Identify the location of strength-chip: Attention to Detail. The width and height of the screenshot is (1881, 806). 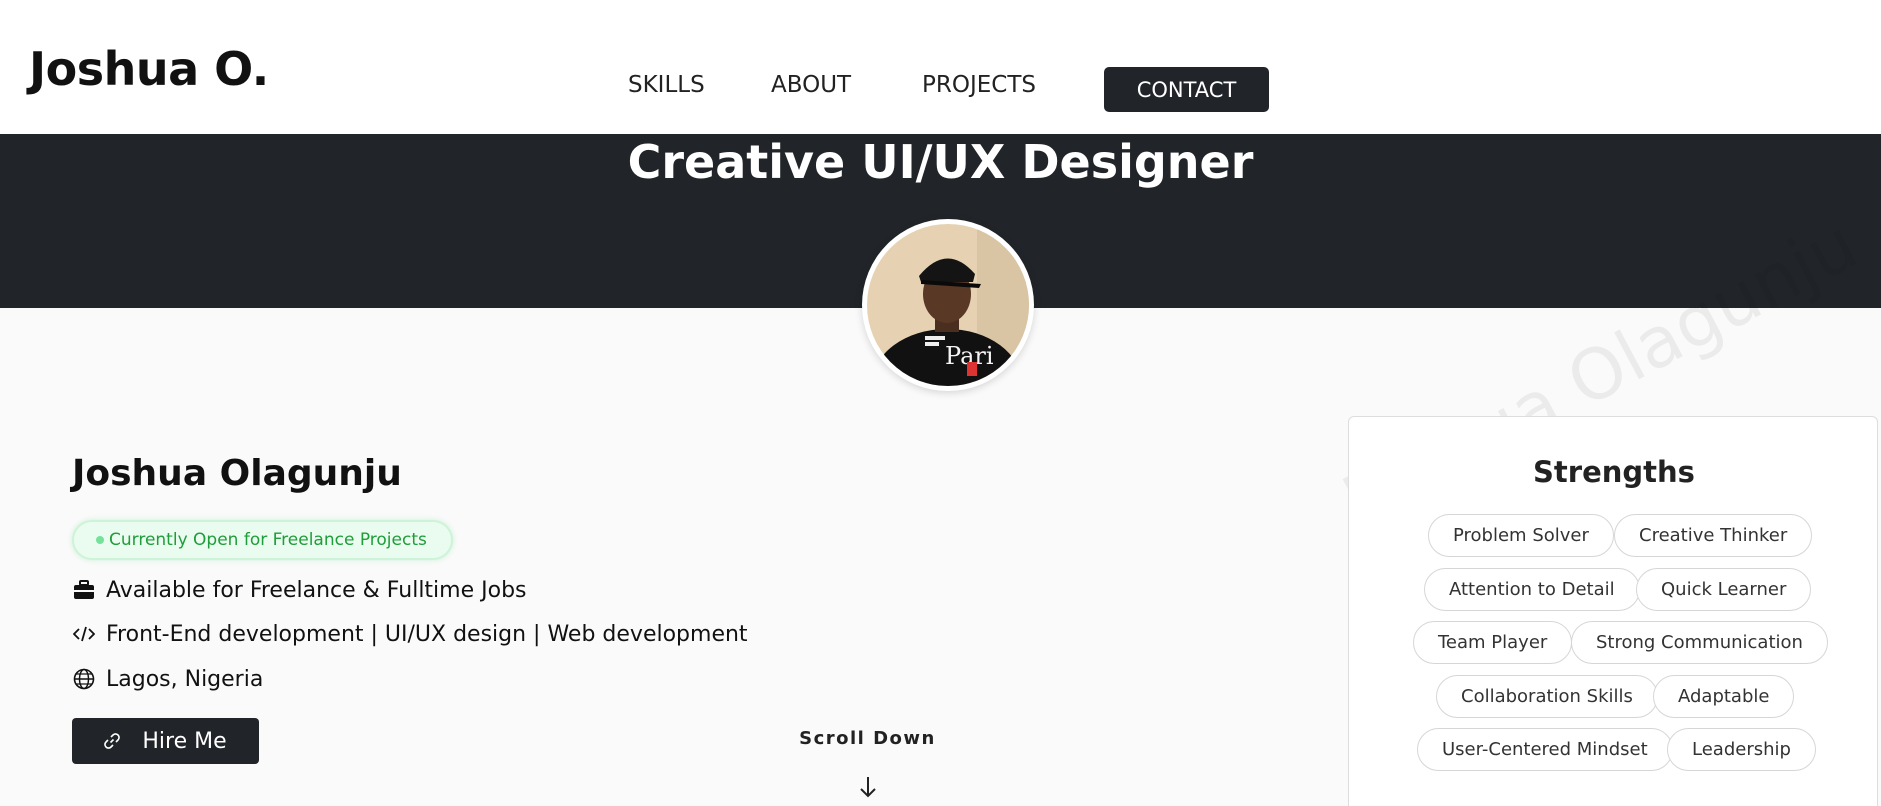
(1532, 589).